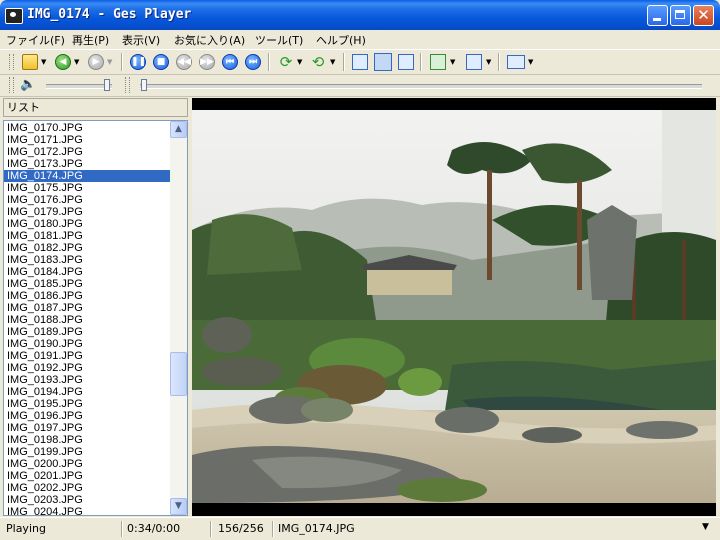 Image resolution: width=720 pixels, height=540 pixels. What do you see at coordinates (87, 392) in the screenshot?
I see `list-item: IMG_0194.JPG` at bounding box center [87, 392].